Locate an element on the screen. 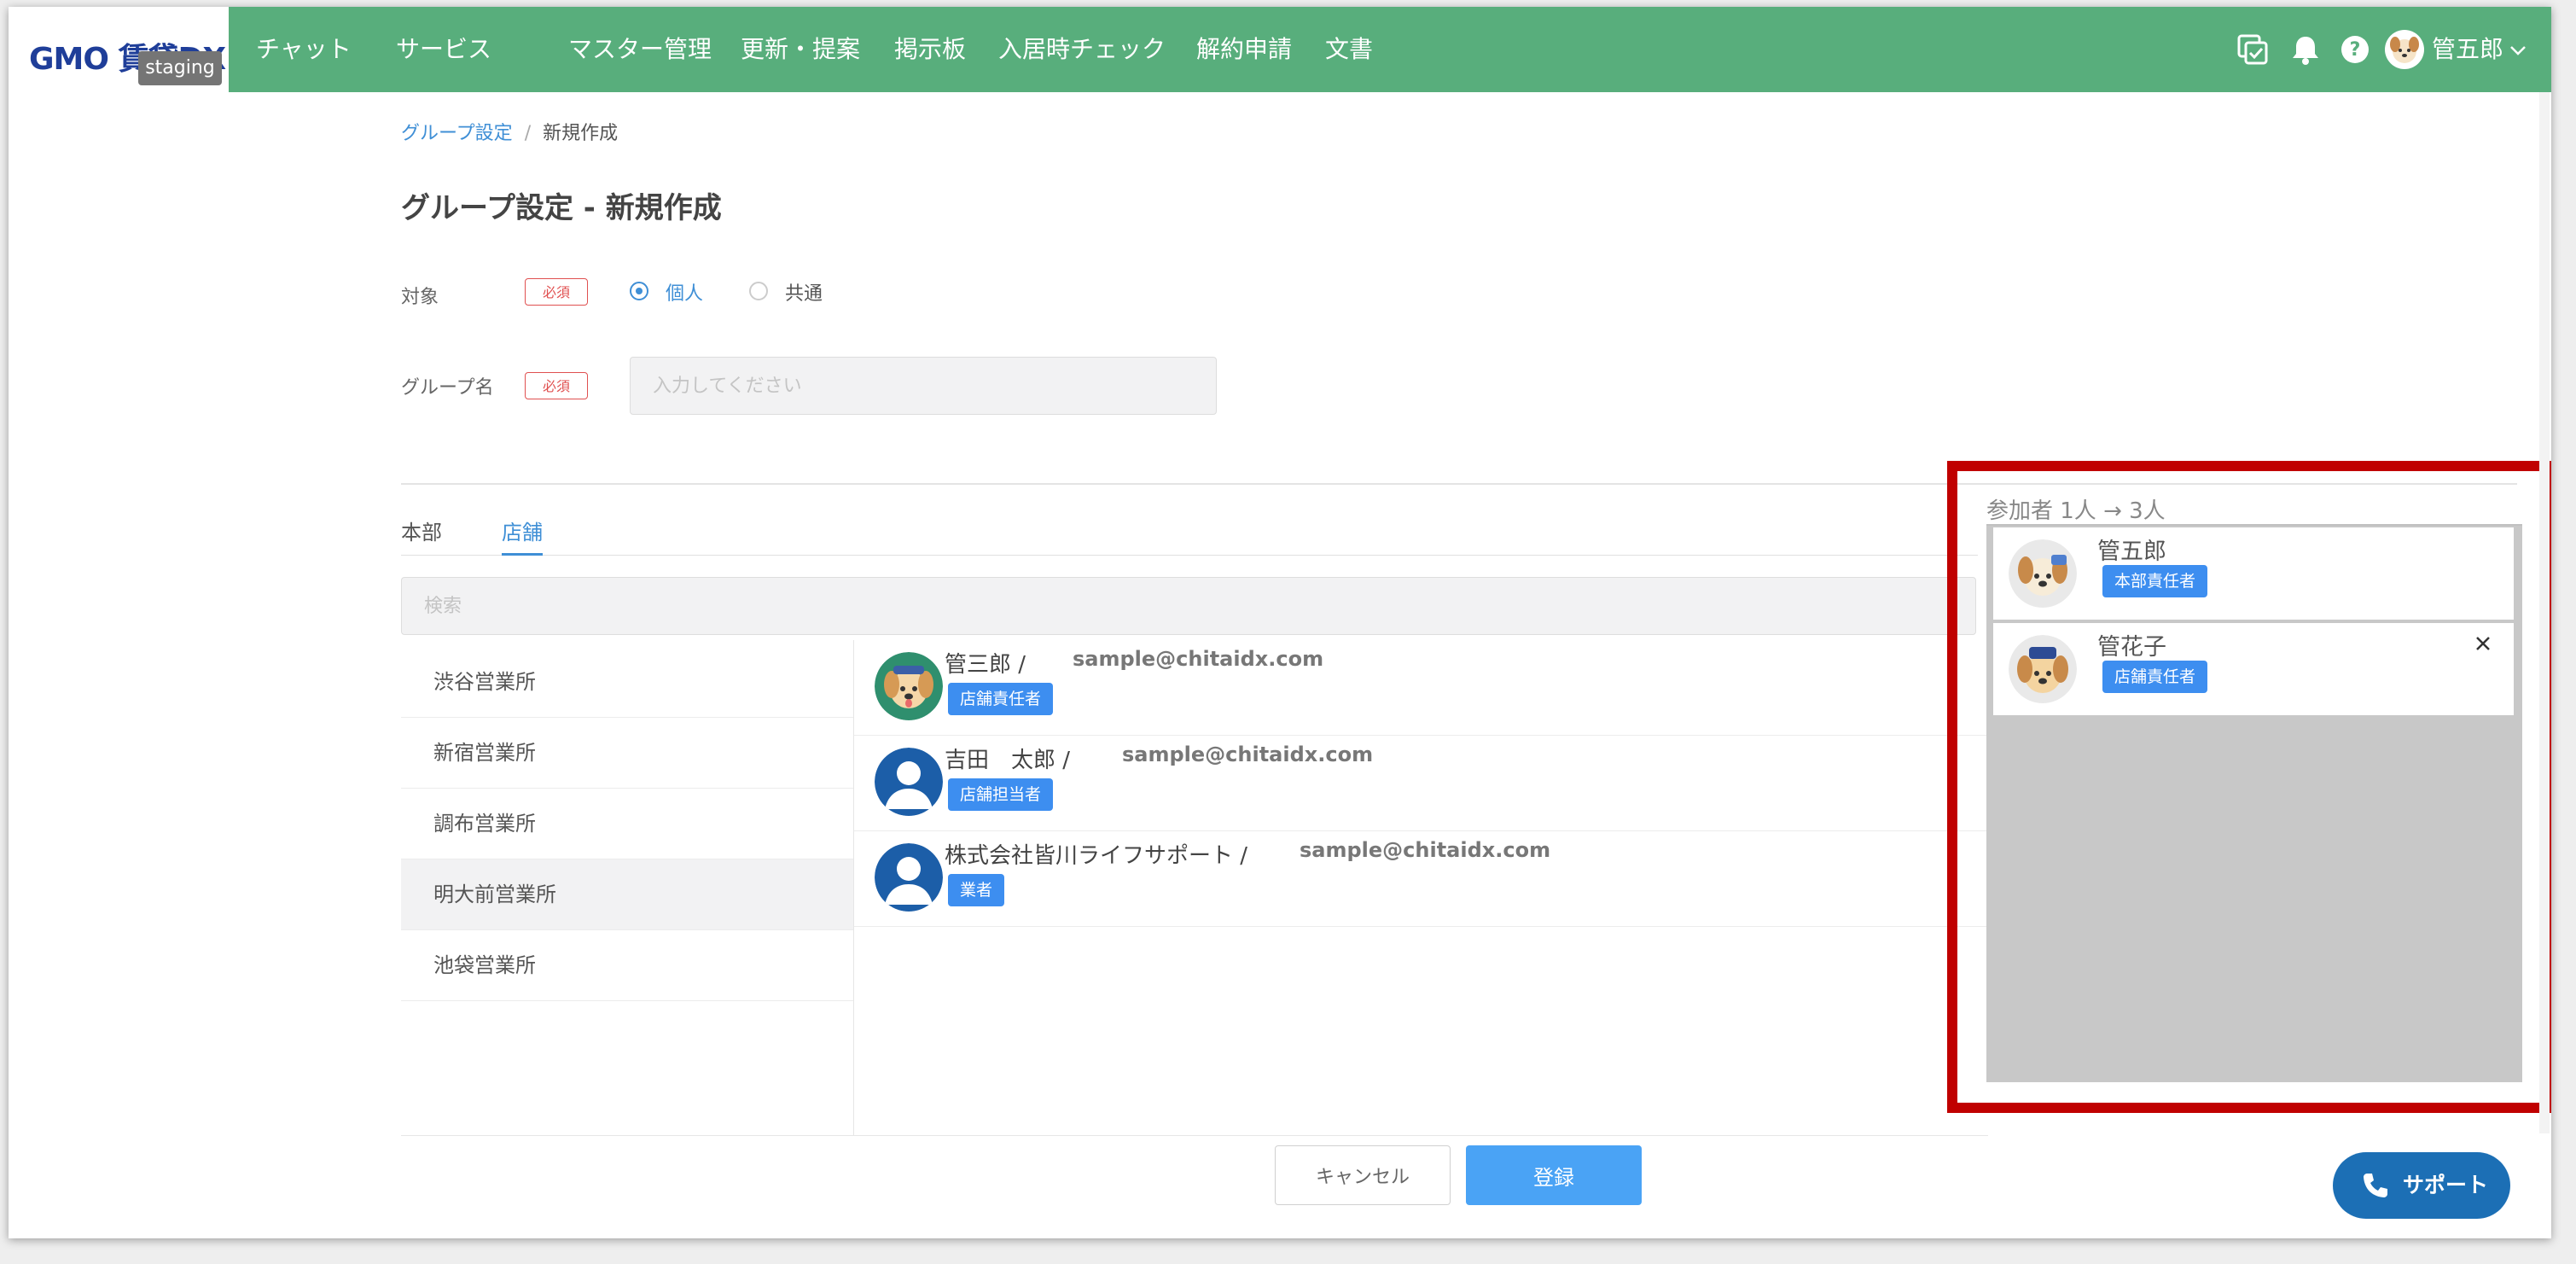 This screenshot has height=1264, width=2576. user-name: 管五郎 is located at coordinates (2467, 49).